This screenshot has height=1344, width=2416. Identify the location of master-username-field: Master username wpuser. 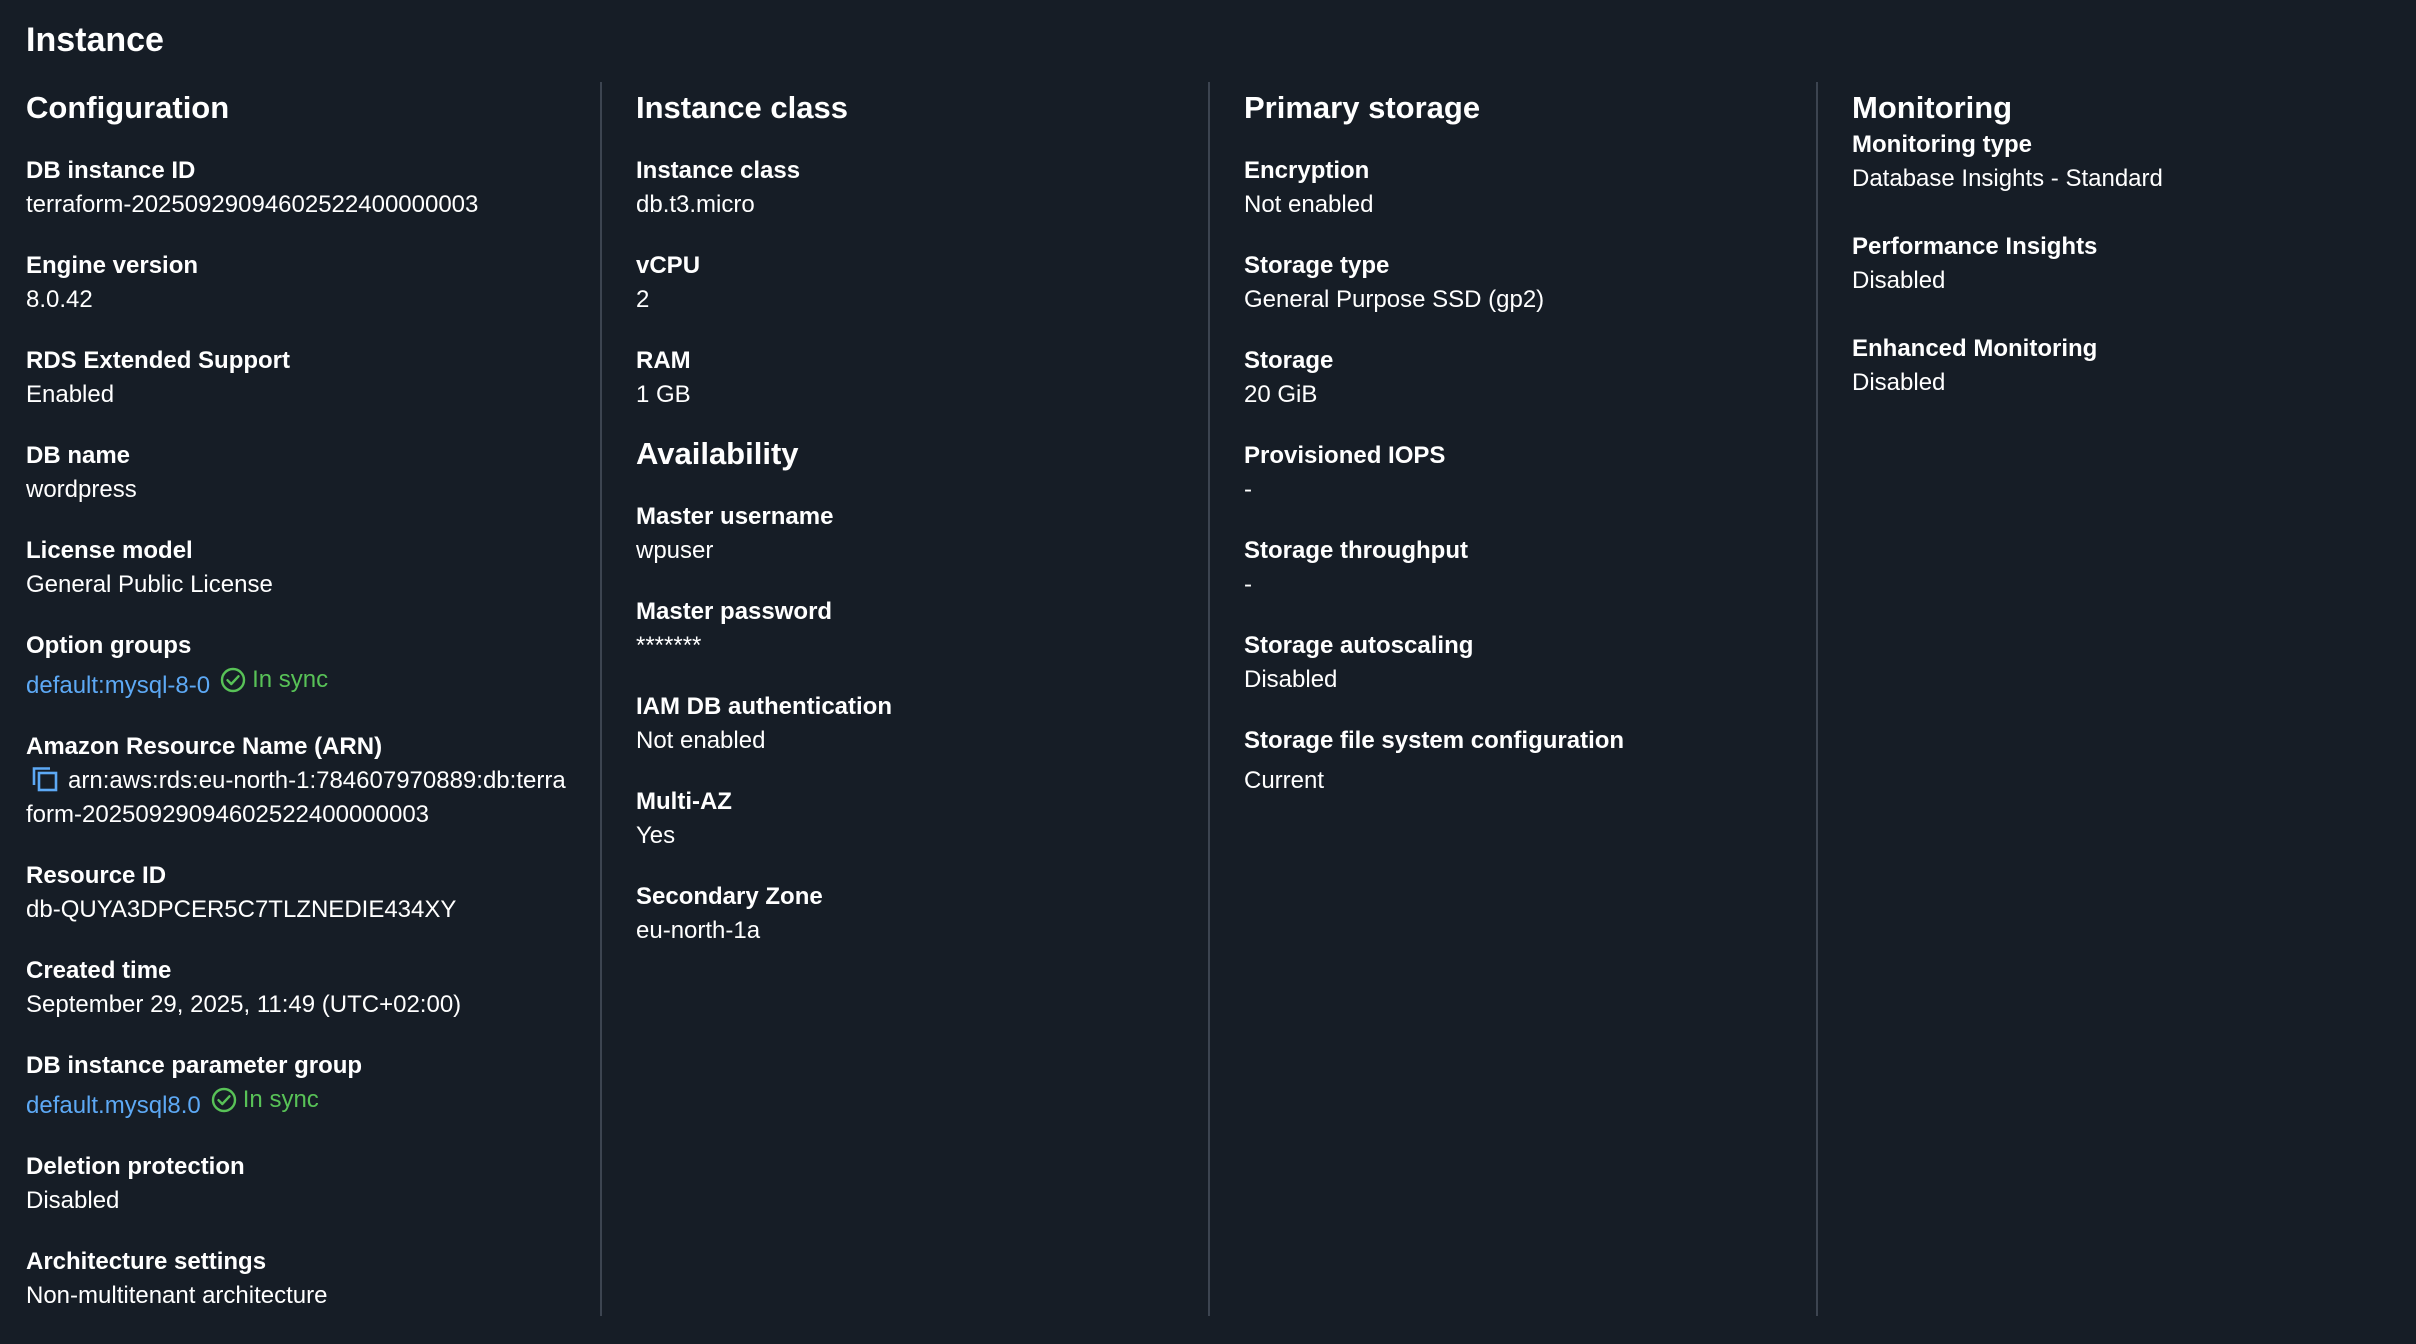
(916, 534).